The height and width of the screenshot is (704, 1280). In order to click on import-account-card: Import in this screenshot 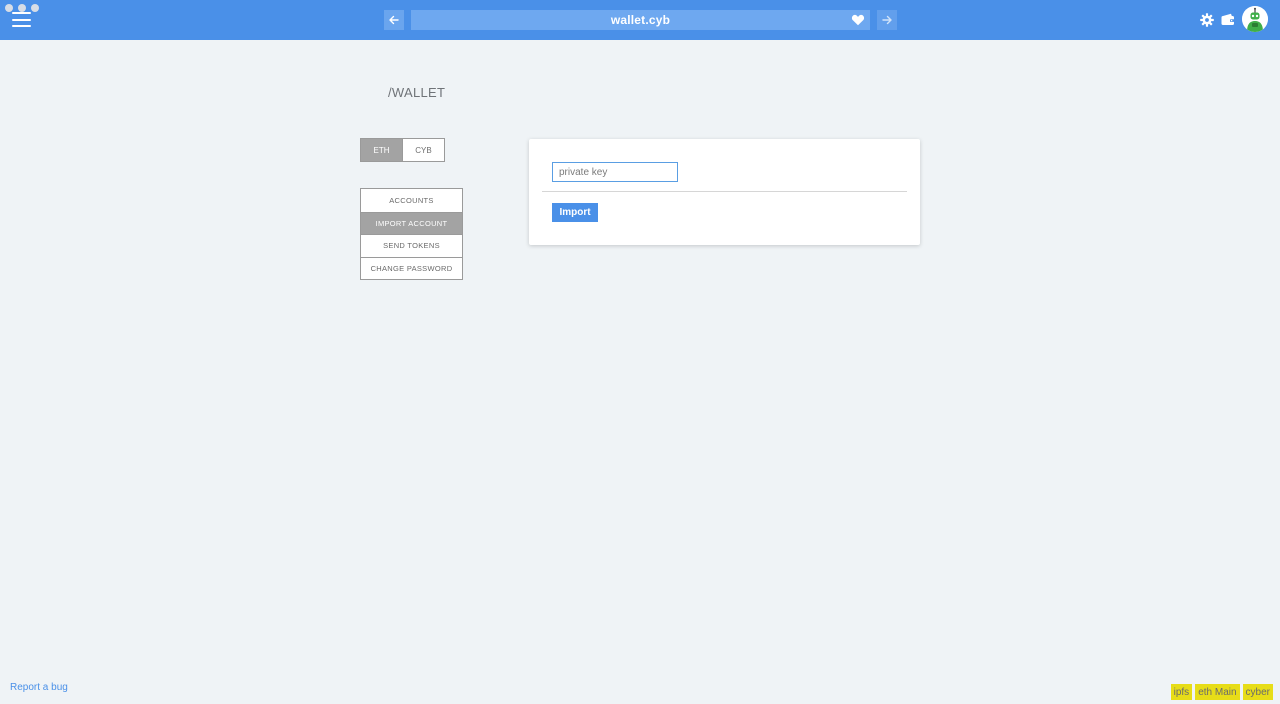, I will do `click(724, 192)`.